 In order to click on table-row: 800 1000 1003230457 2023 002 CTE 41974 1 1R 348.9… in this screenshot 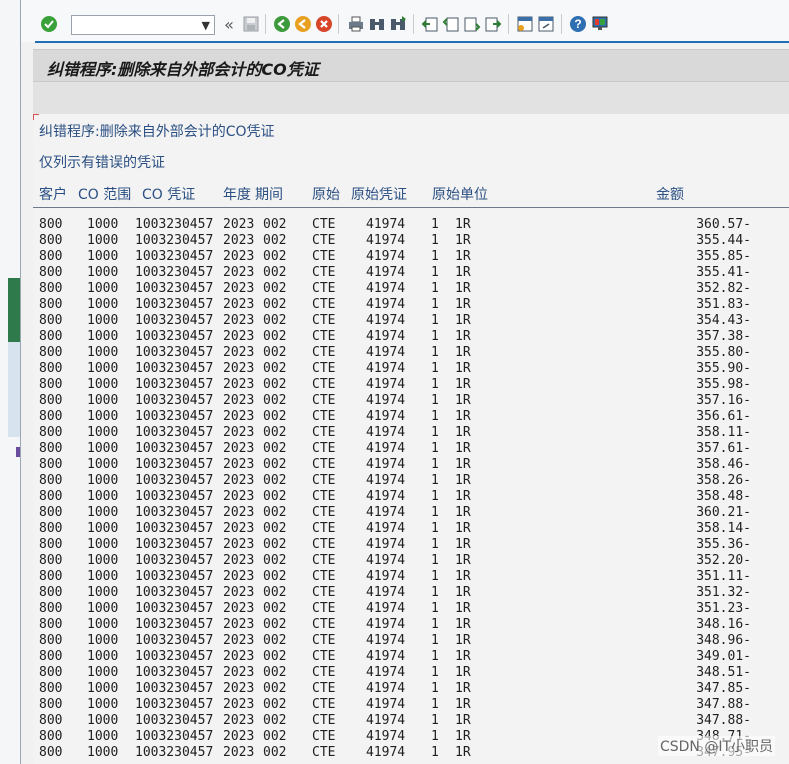, I will do `click(411, 641)`.